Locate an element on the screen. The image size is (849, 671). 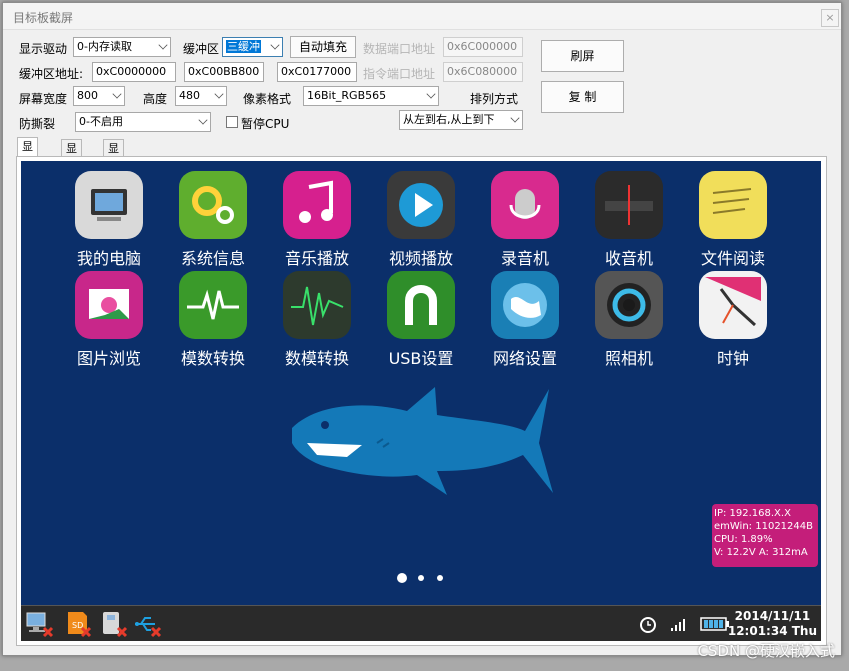
page-dot-active is located at coordinates (402, 578).